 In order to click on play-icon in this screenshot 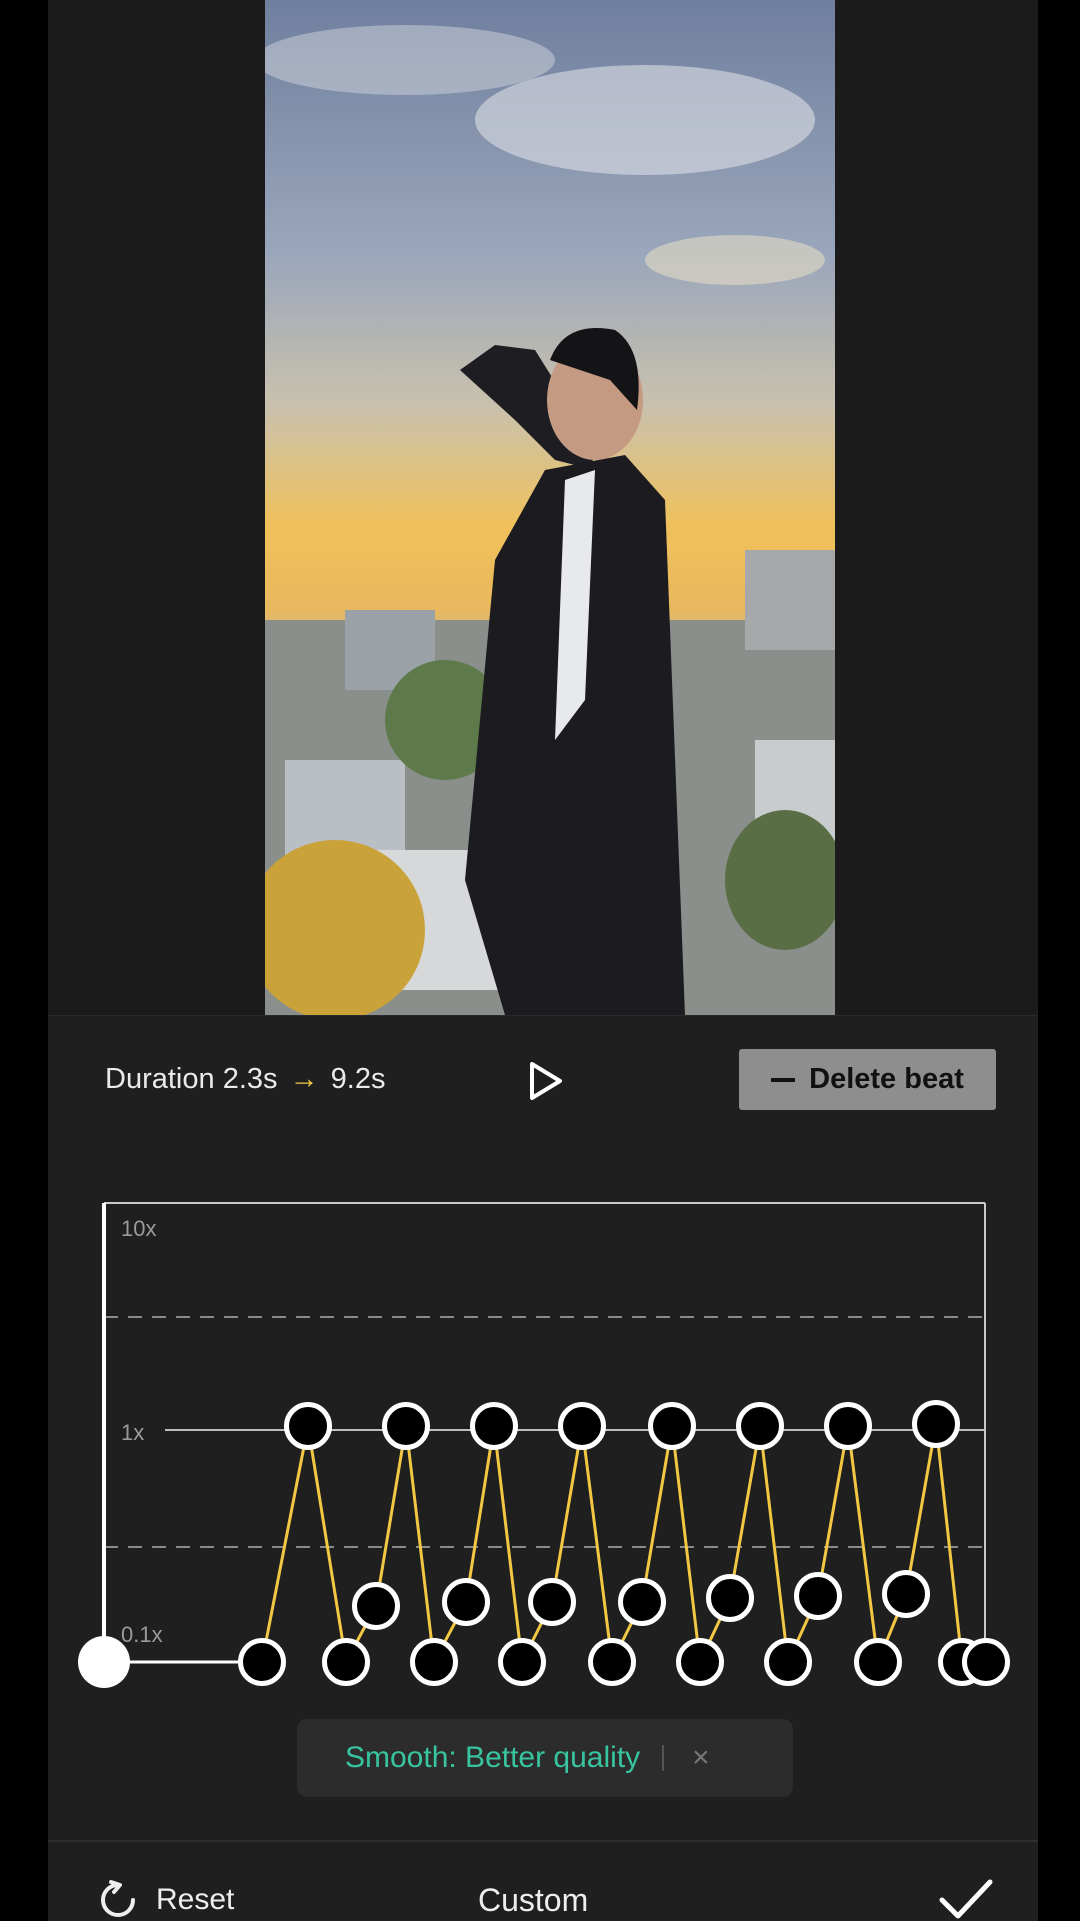, I will do `click(546, 1081)`.